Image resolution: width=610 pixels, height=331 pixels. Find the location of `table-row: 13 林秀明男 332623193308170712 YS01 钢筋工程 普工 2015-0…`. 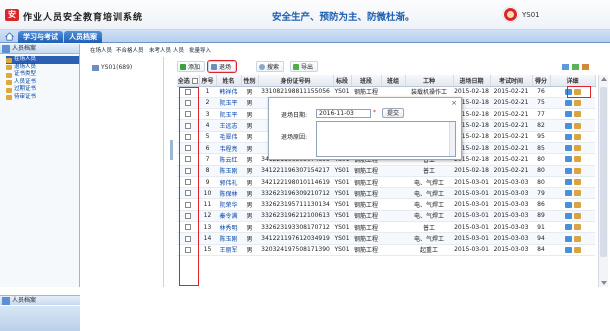

table-row: 13 林秀明男 332623193308170712 YS01 钢筋工程 普工 2015-0… is located at coordinates (386, 227).